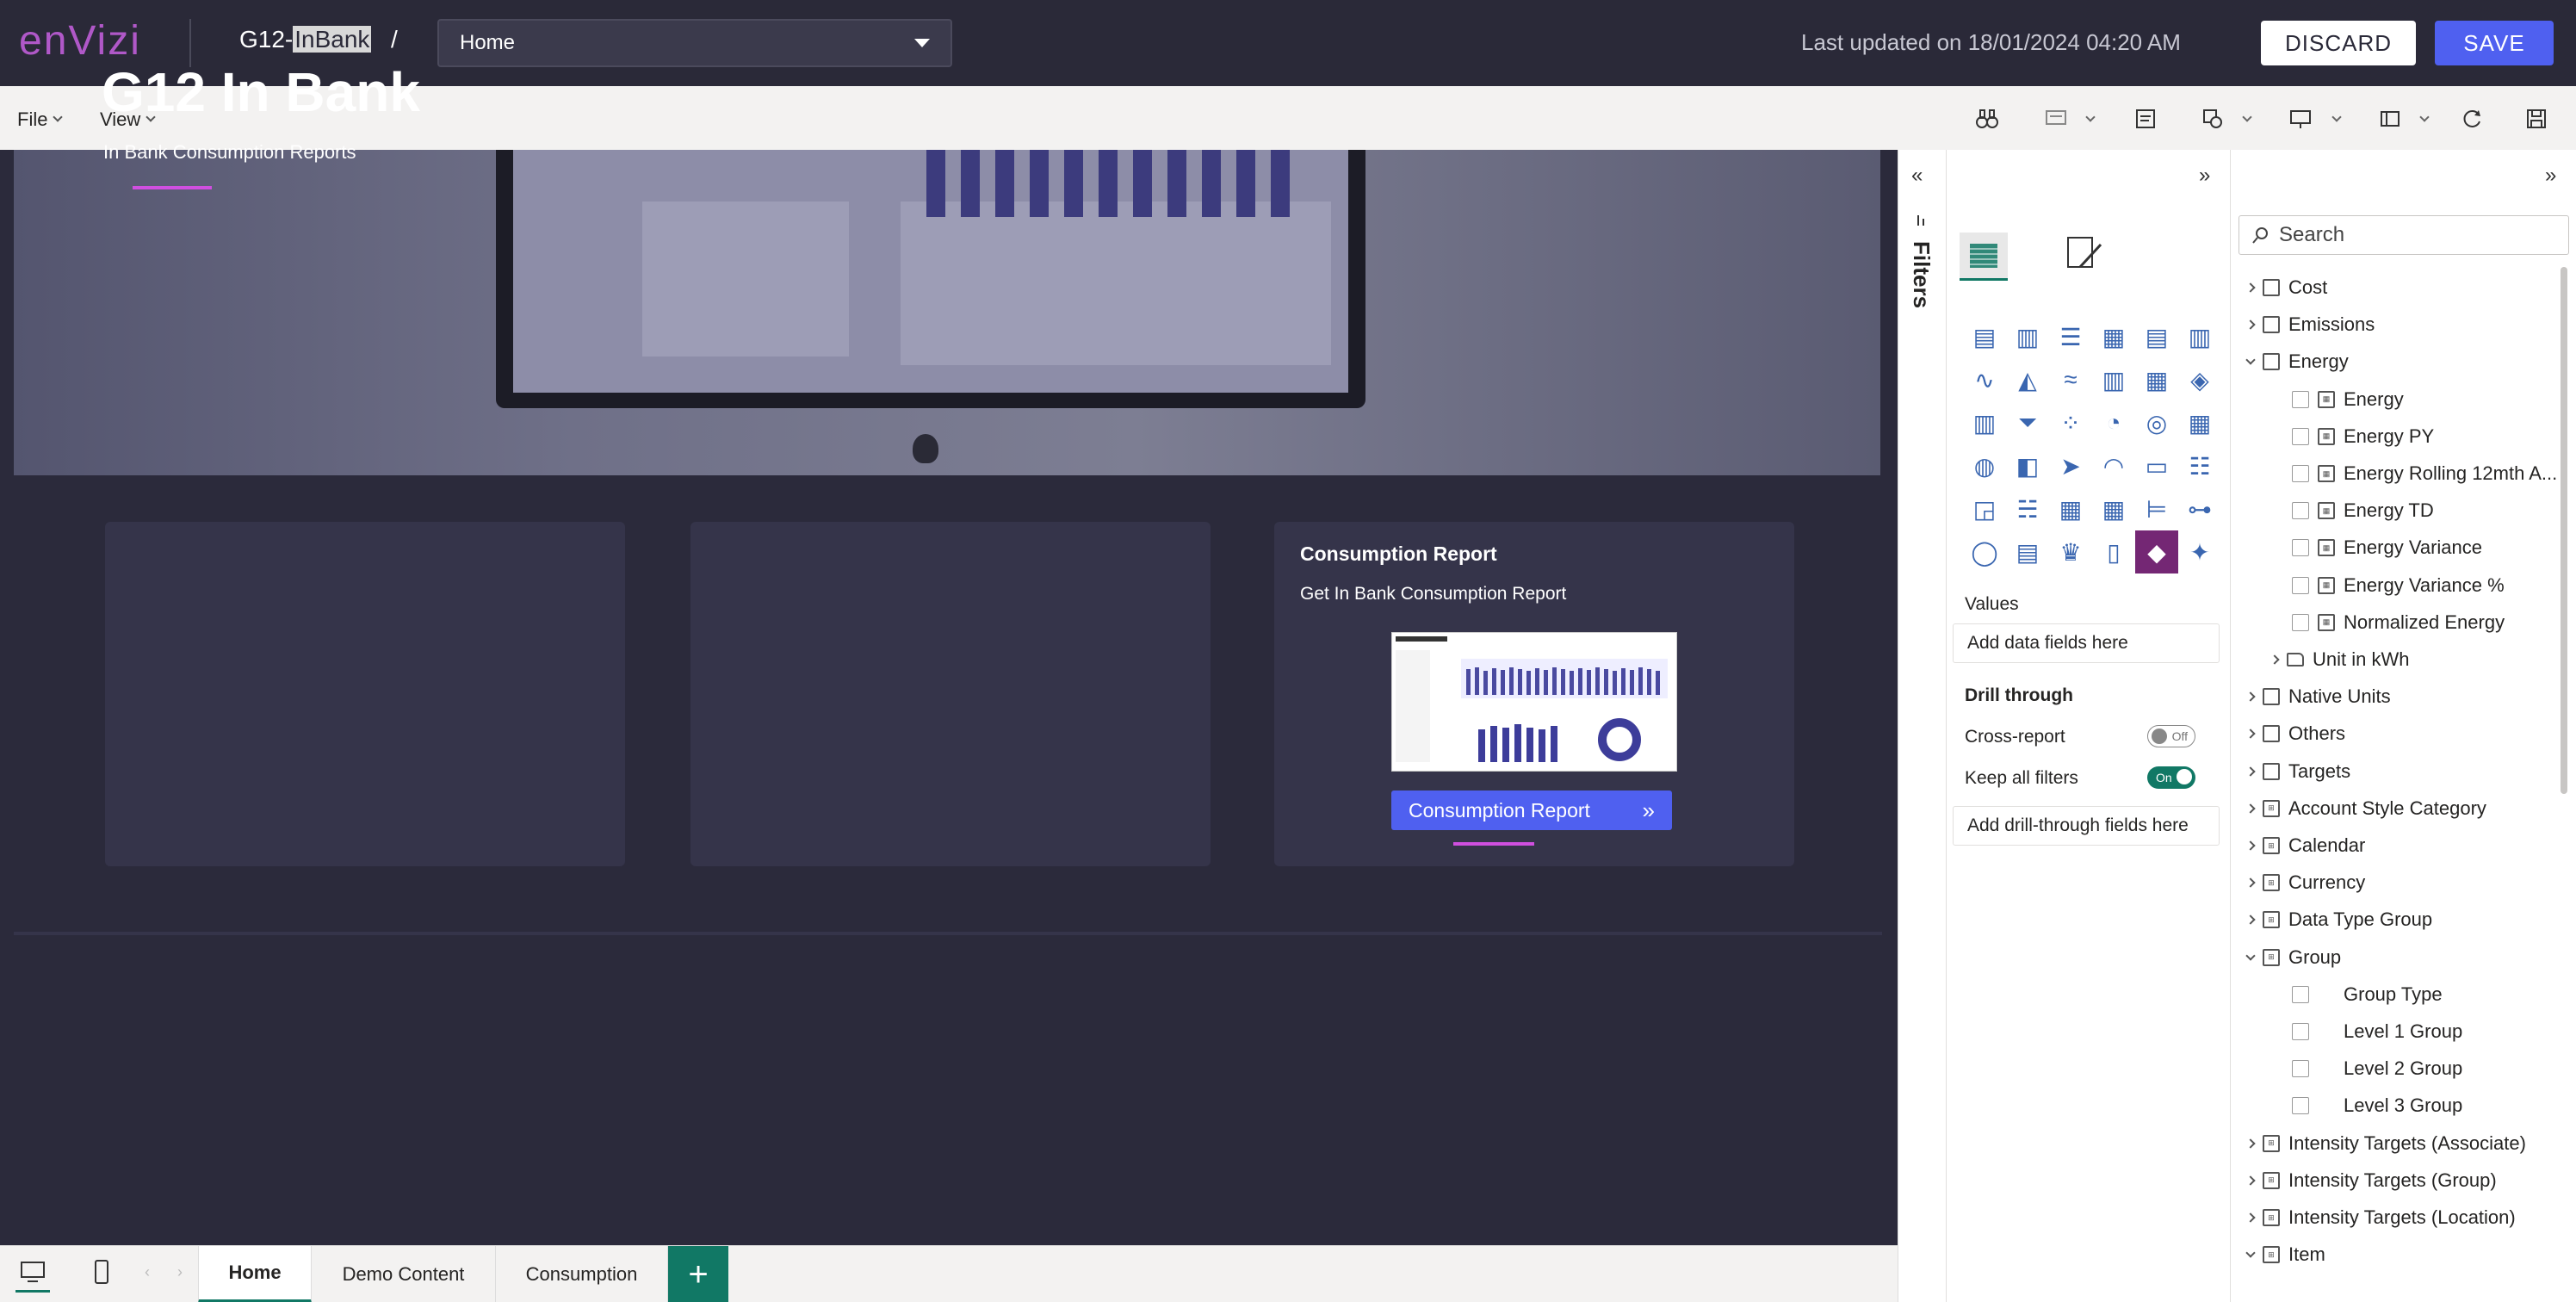  Describe the element at coordinates (2536, 119) in the screenshot. I see `save-disk-icon` at that location.